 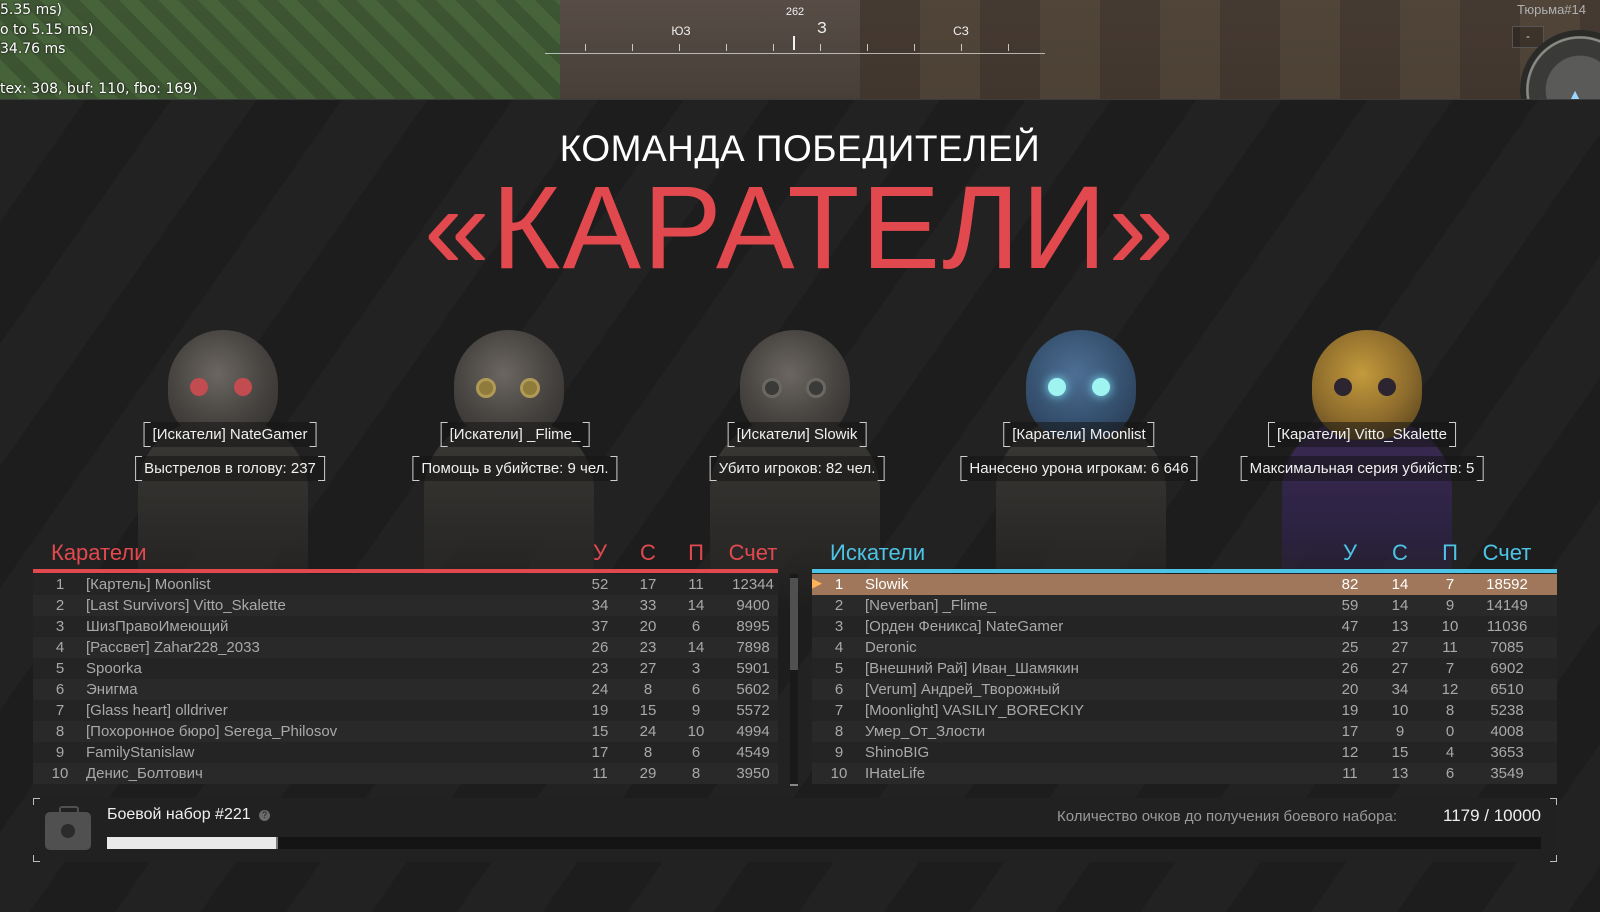 What do you see at coordinates (897, 752) in the screenshot?
I see `row-player-name: ShinoBIG` at bounding box center [897, 752].